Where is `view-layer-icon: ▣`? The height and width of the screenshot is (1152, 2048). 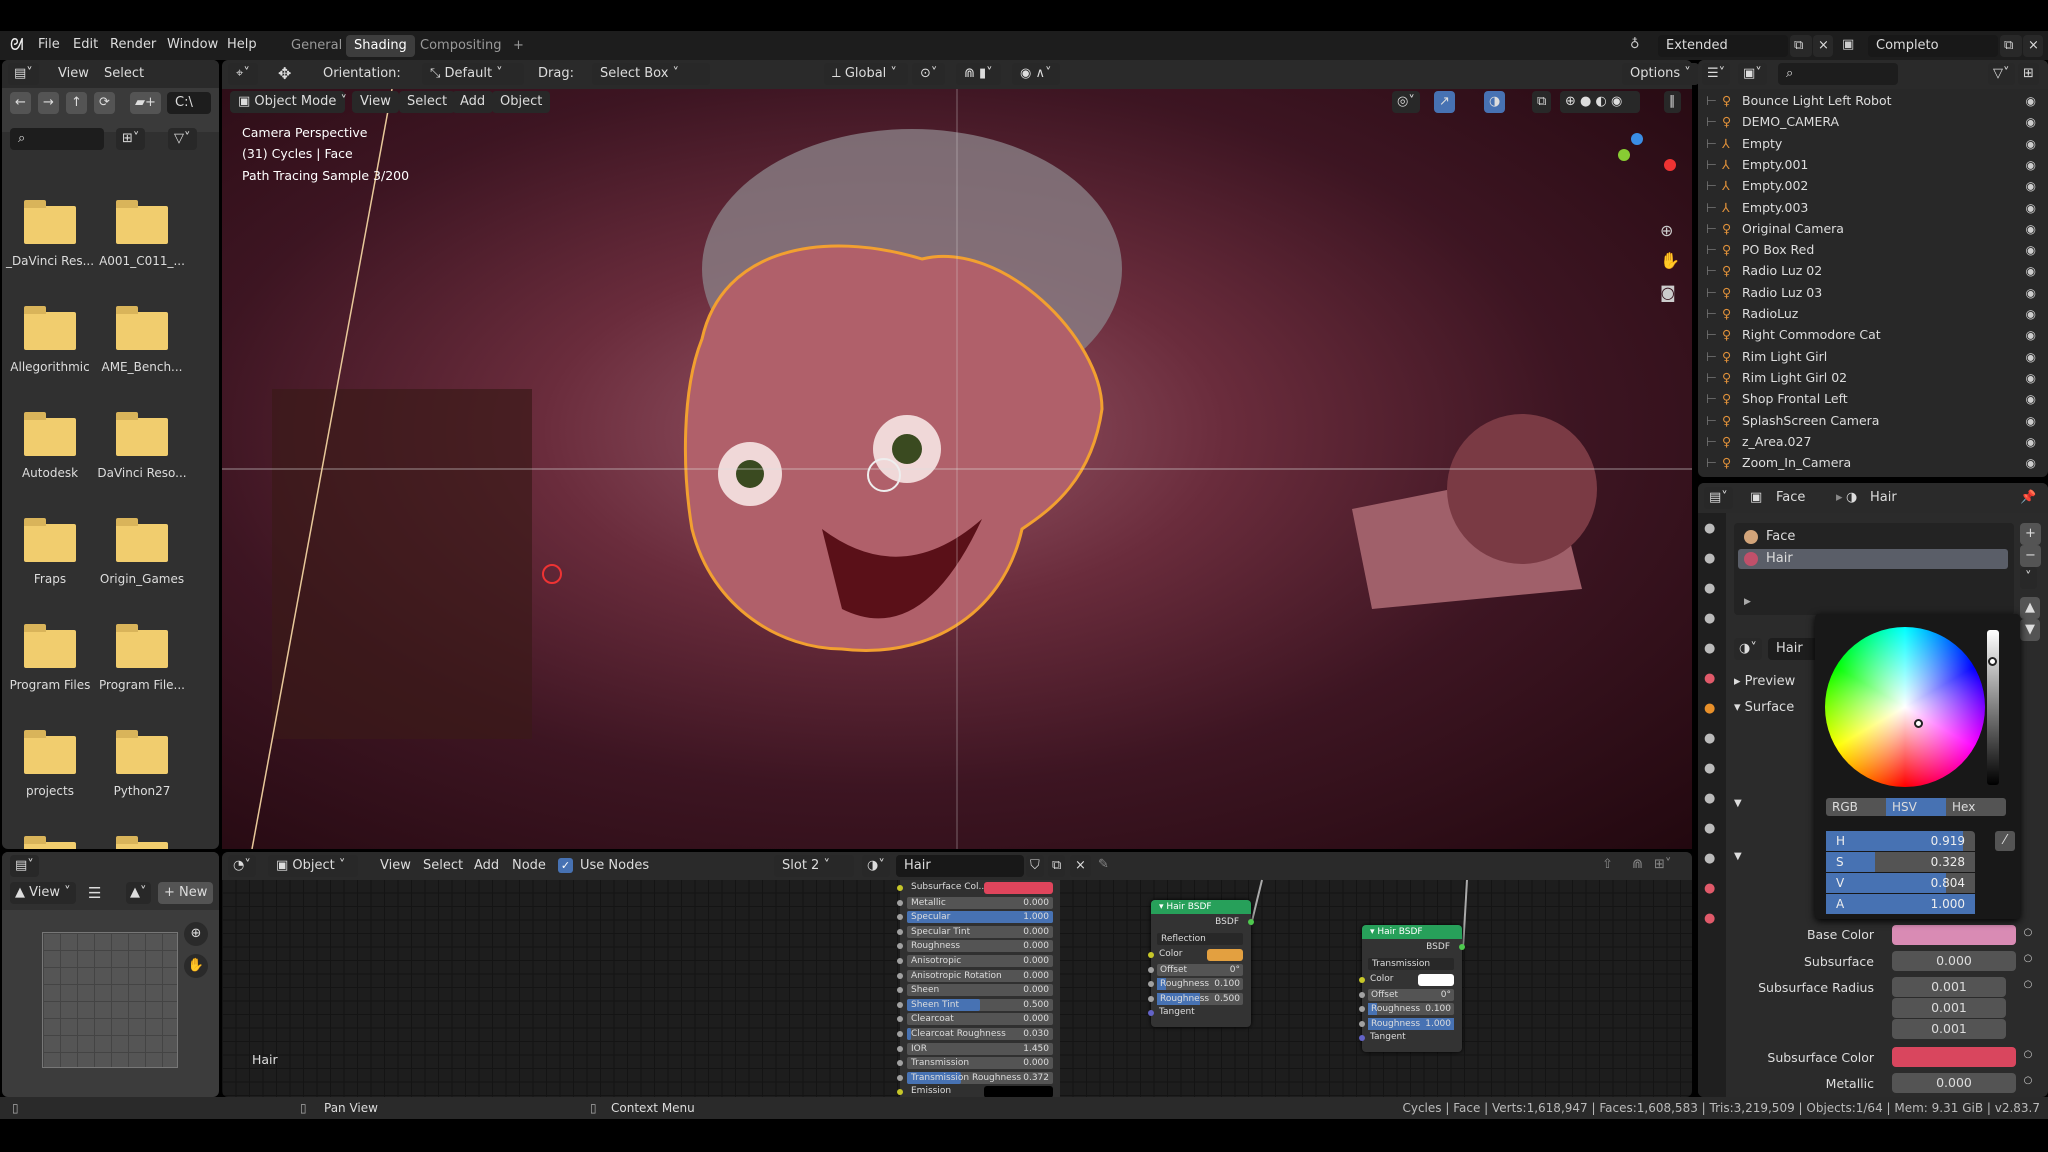
view-layer-icon: ▣ is located at coordinates (1848, 44).